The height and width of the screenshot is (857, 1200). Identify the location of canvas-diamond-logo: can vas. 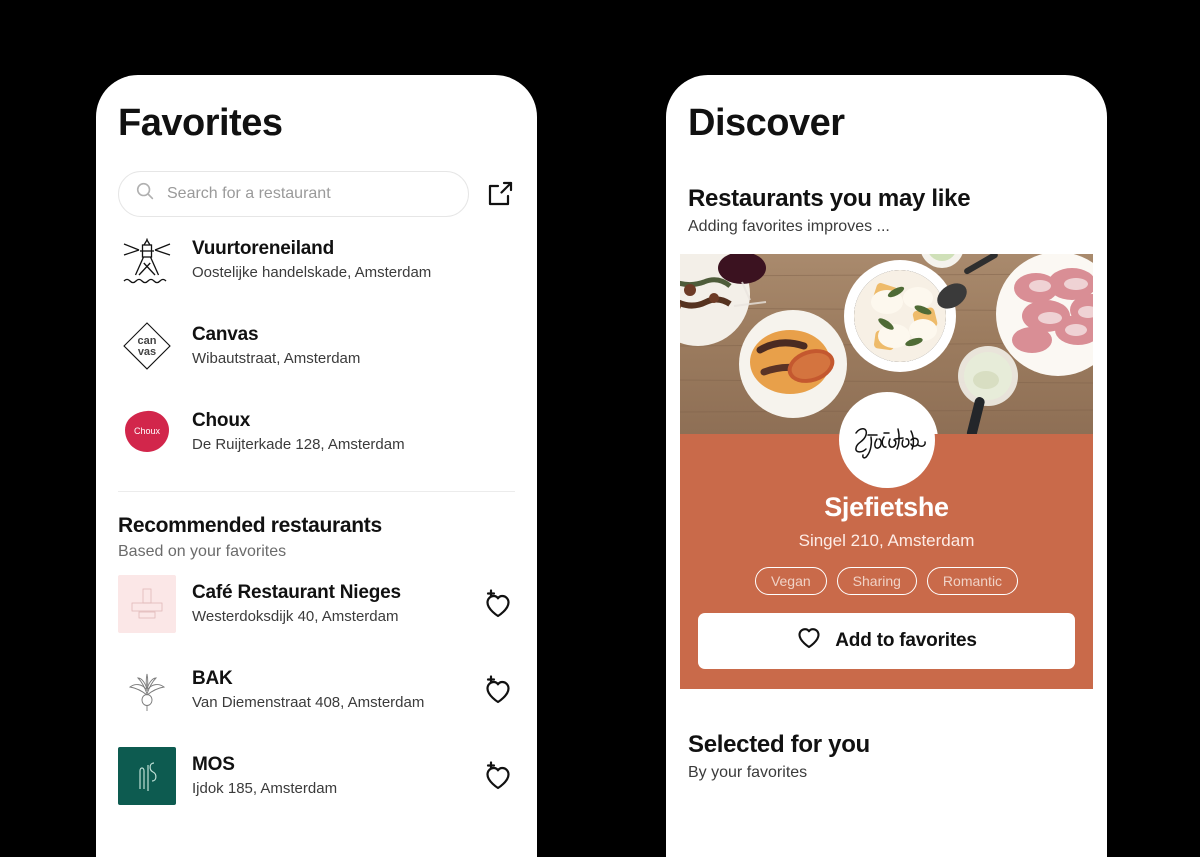
(147, 346).